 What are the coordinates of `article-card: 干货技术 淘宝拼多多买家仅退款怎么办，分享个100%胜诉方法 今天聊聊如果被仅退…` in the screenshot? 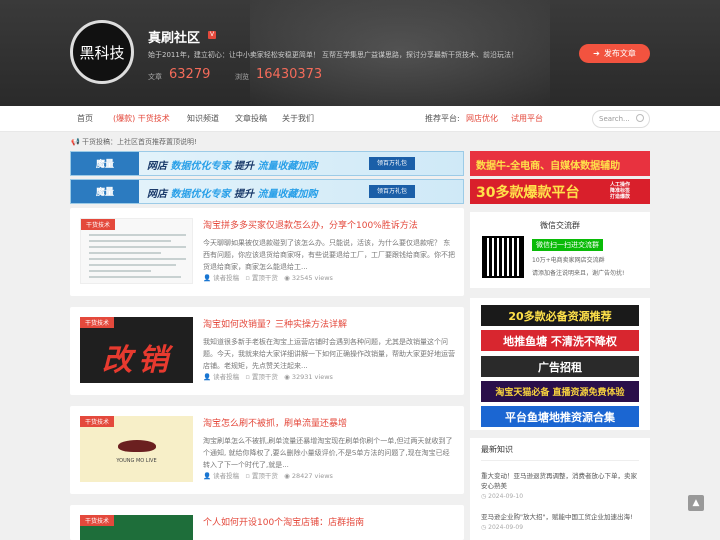 It's located at (267, 252).